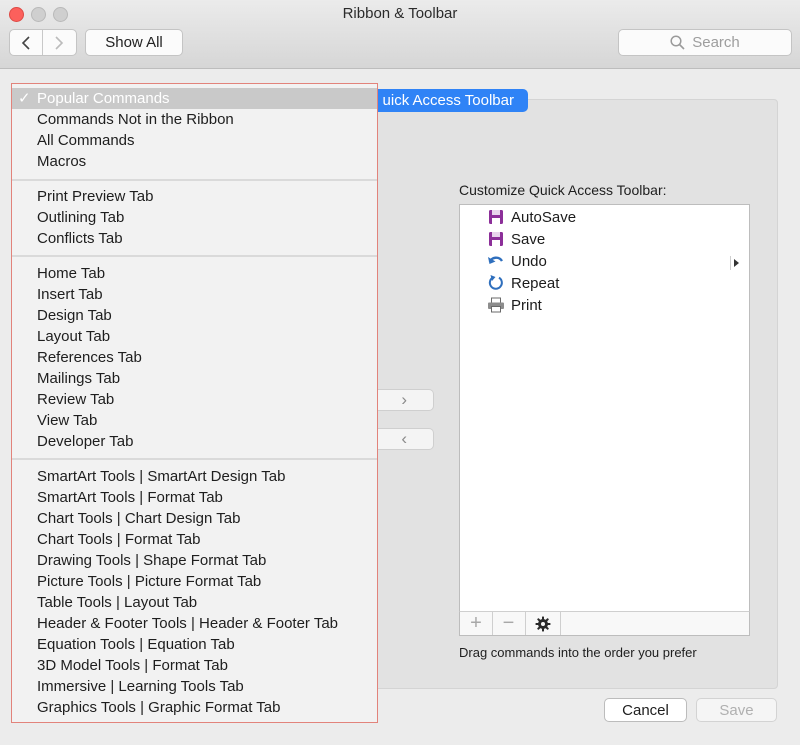 The image size is (800, 745). What do you see at coordinates (194, 644) in the screenshot?
I see `menu-item: Equation Tools | Equation Tab` at bounding box center [194, 644].